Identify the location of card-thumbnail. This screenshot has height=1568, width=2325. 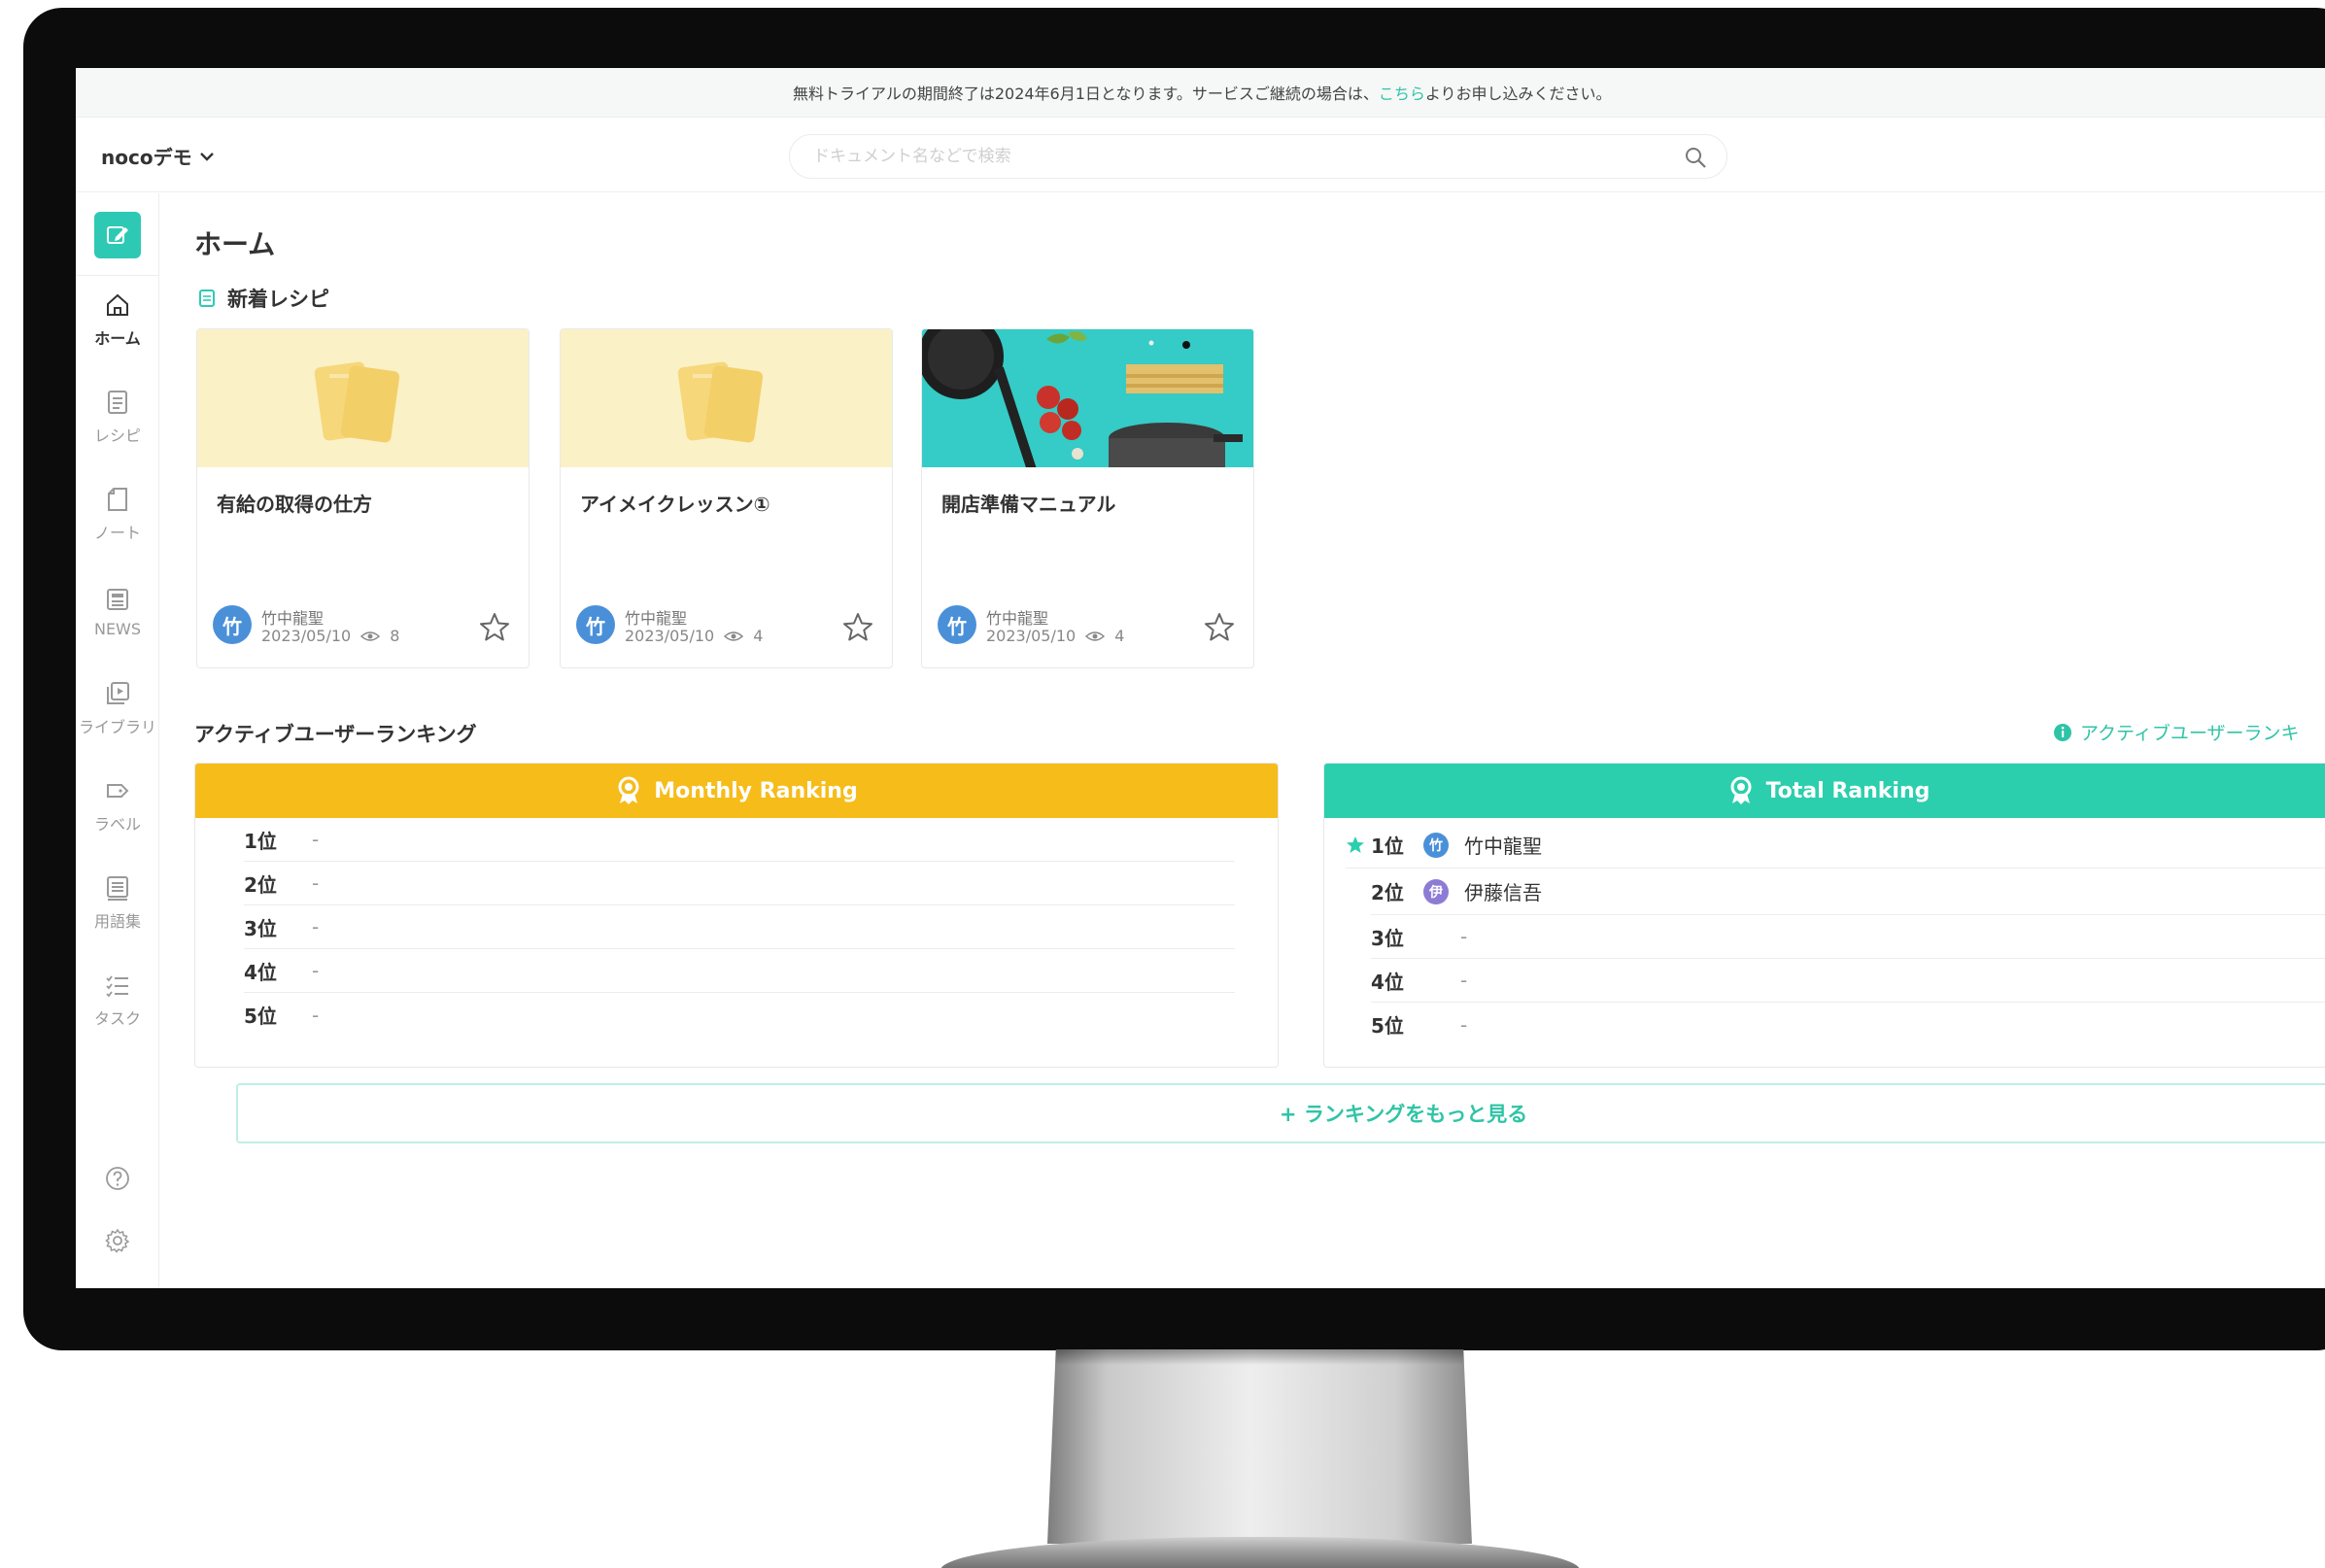
(726, 398).